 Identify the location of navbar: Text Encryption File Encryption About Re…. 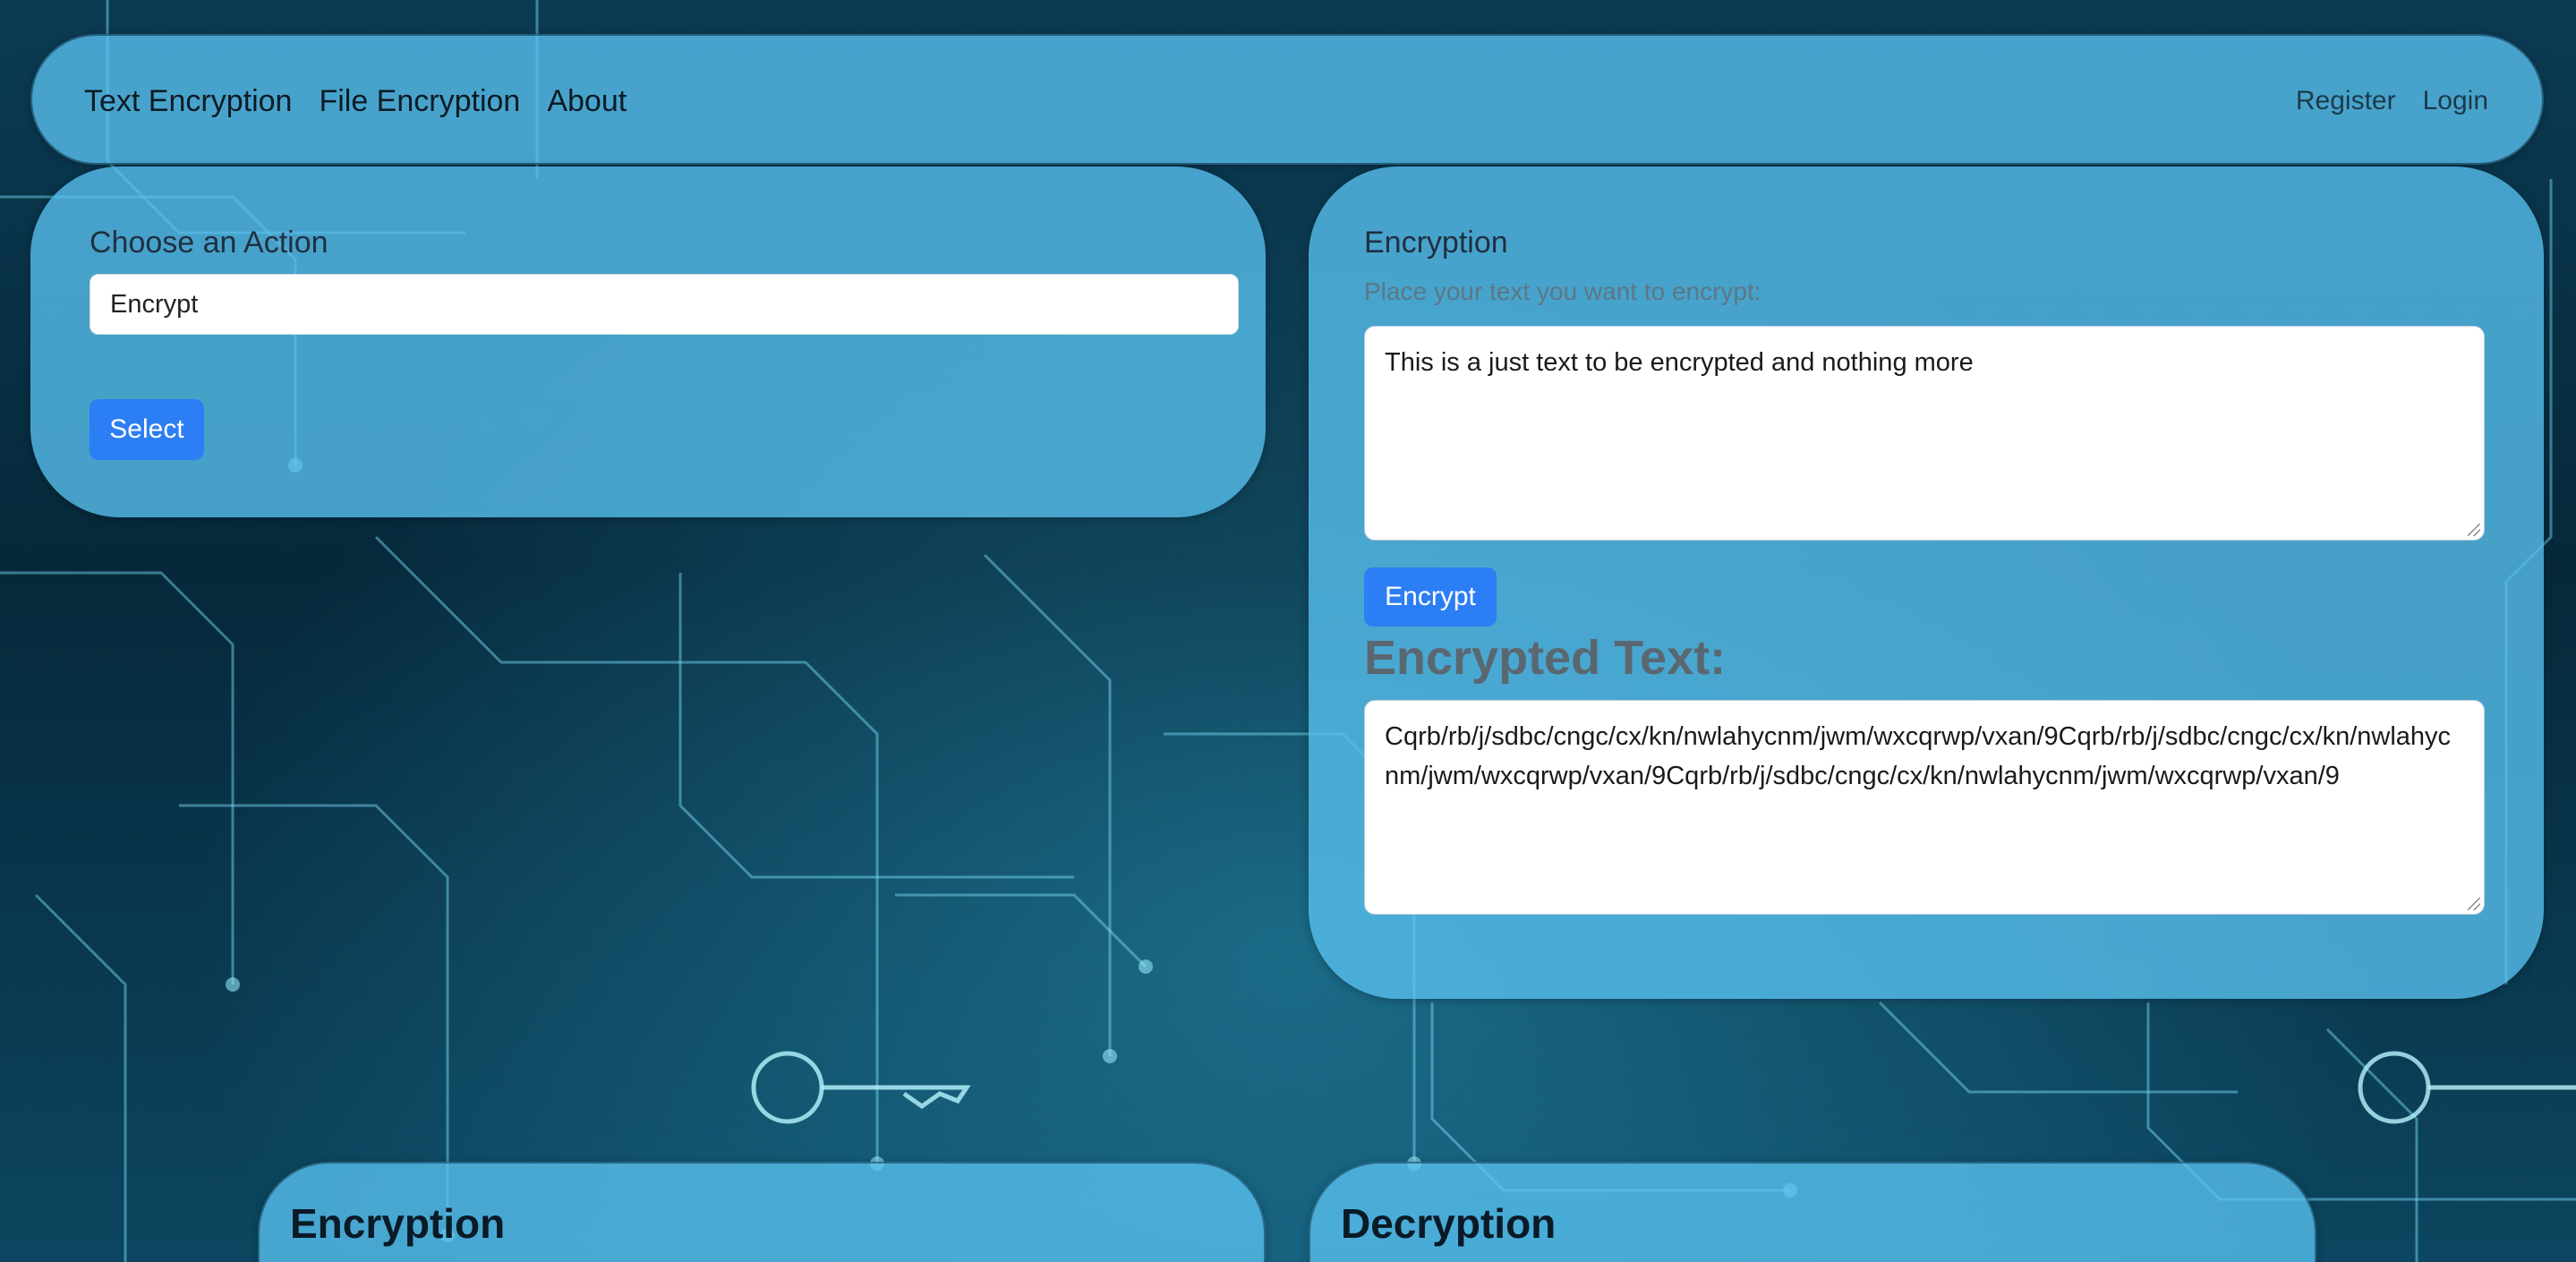
(1287, 99).